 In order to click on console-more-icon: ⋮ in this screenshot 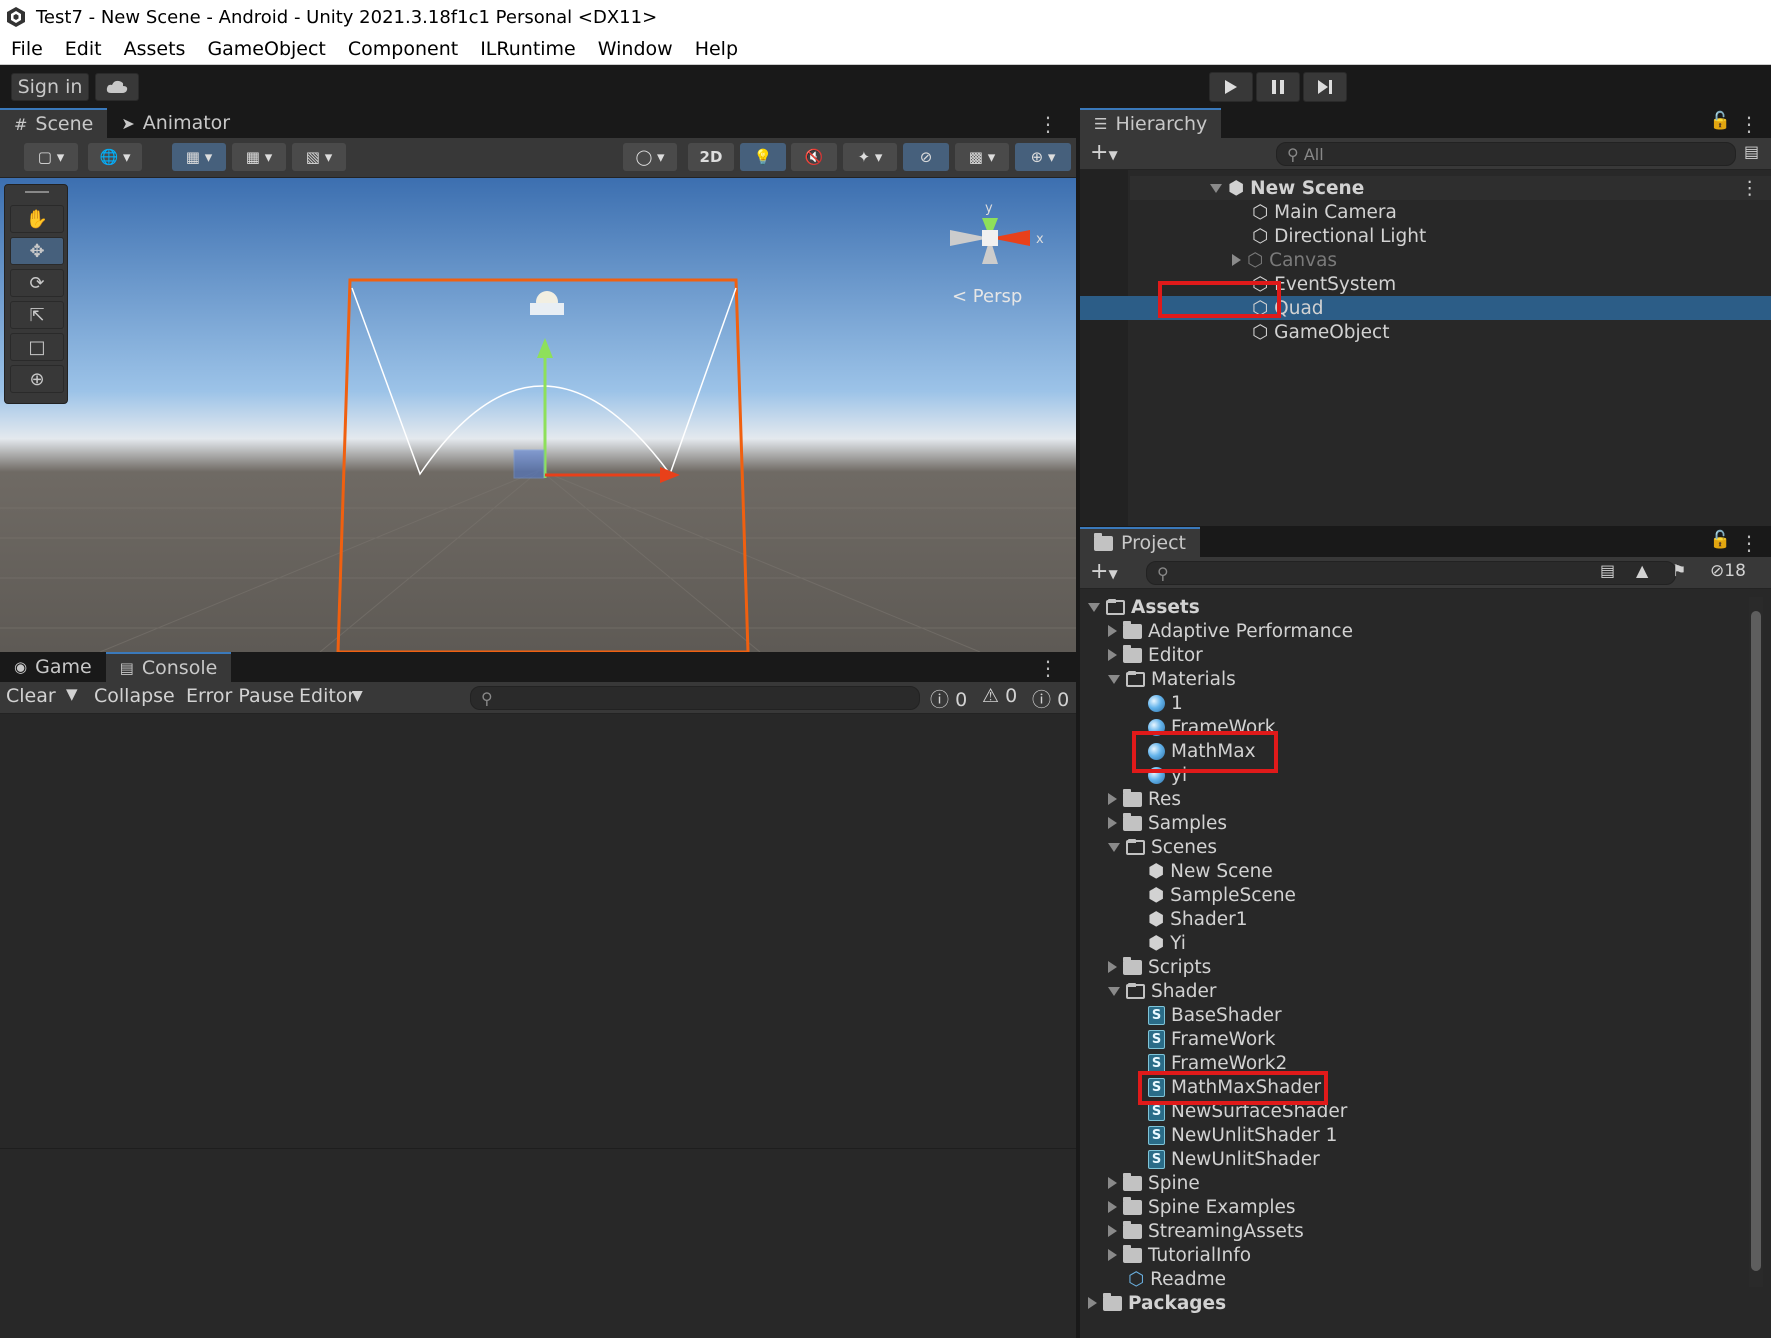, I will do `click(1048, 668)`.